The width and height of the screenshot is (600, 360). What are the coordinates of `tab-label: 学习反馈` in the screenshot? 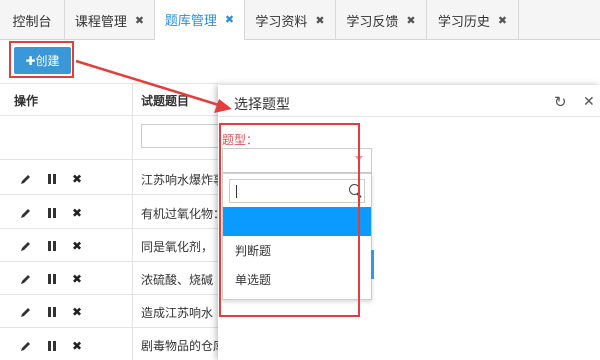 It's located at (372, 22).